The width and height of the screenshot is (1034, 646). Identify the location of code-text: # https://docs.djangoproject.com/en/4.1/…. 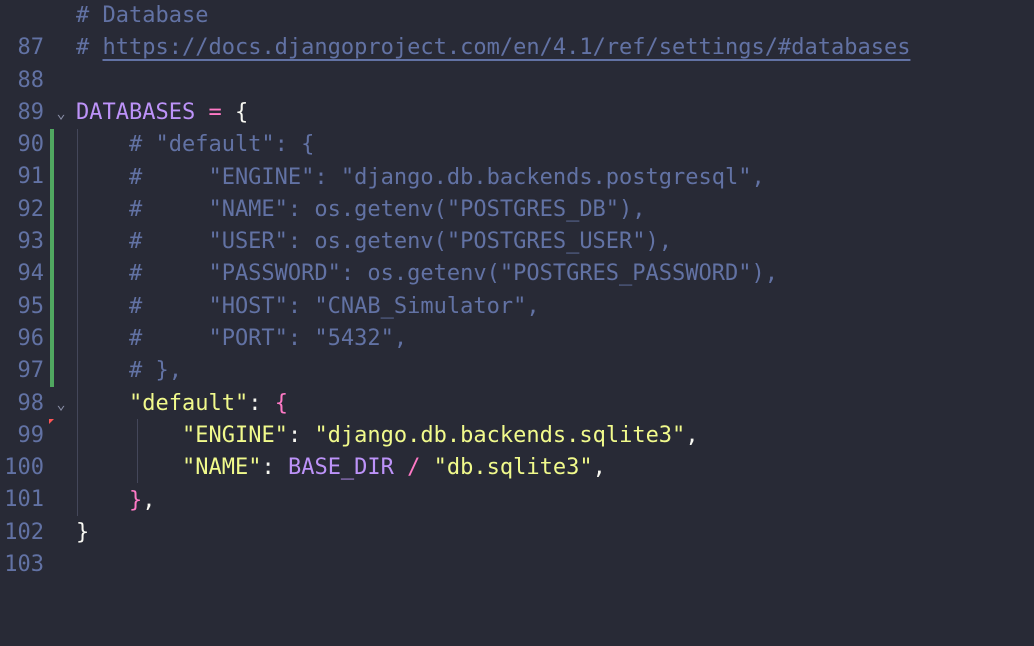
(493, 48).